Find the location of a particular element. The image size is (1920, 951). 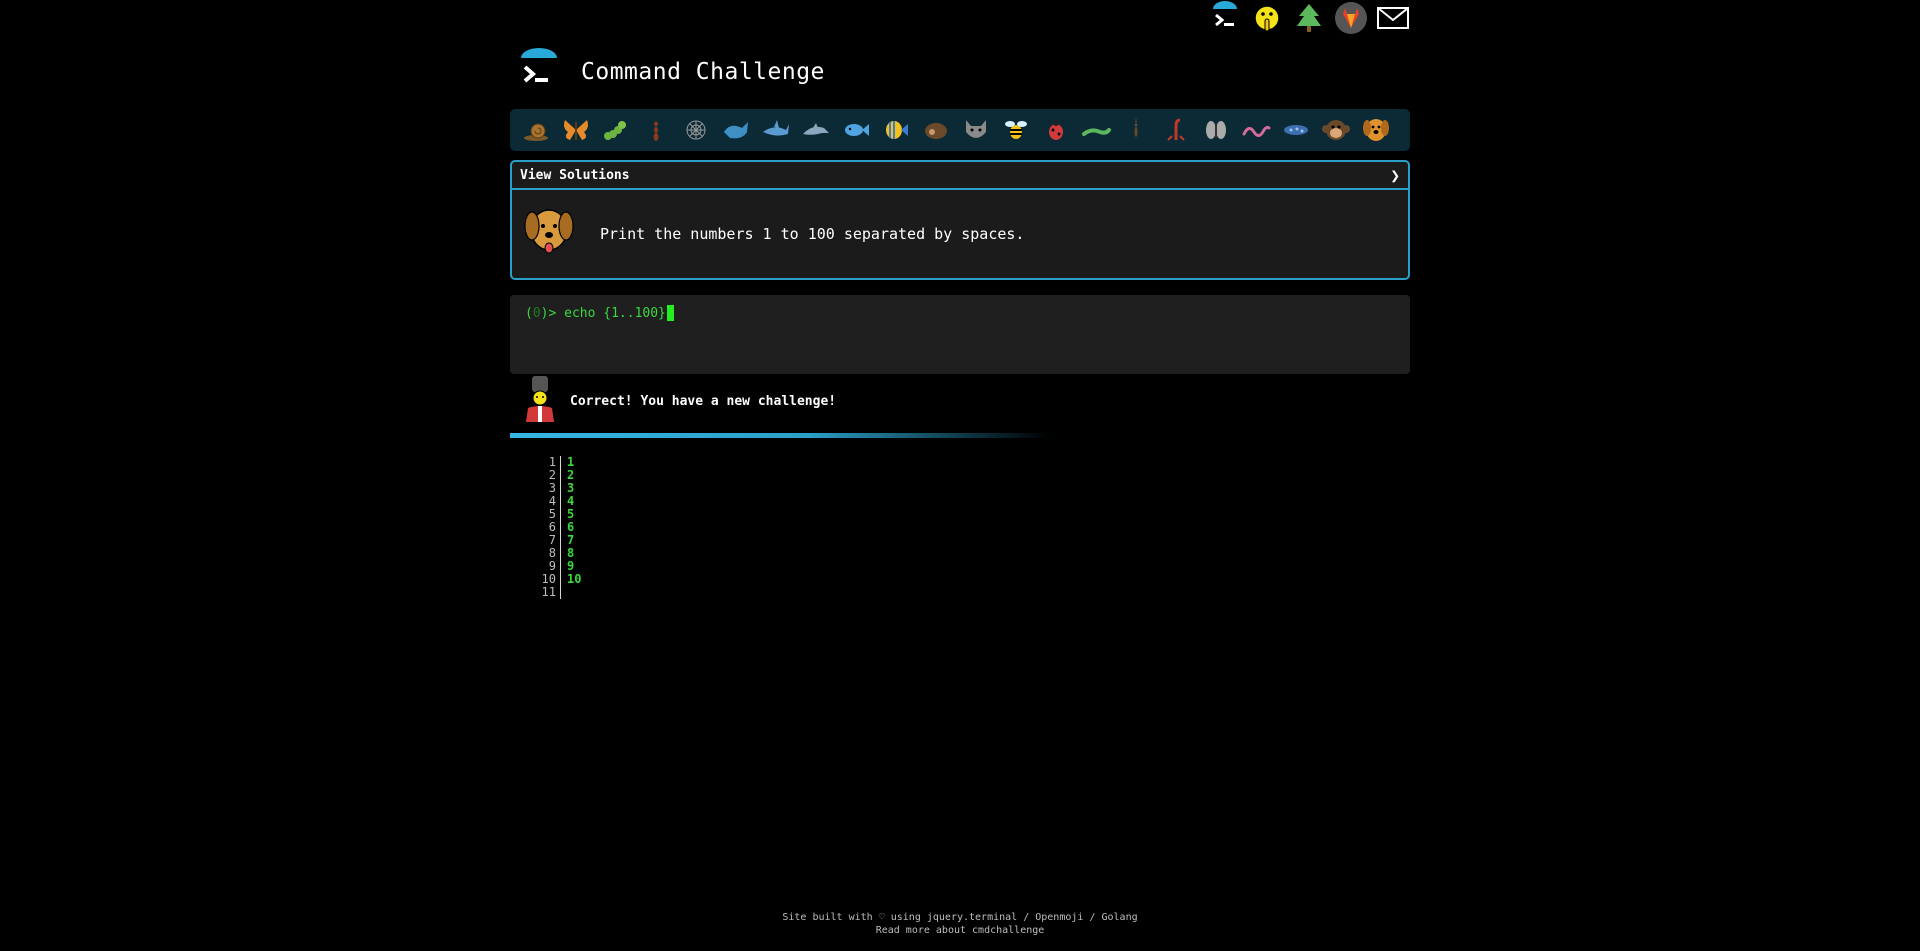

output-value is located at coordinates (564, 592).